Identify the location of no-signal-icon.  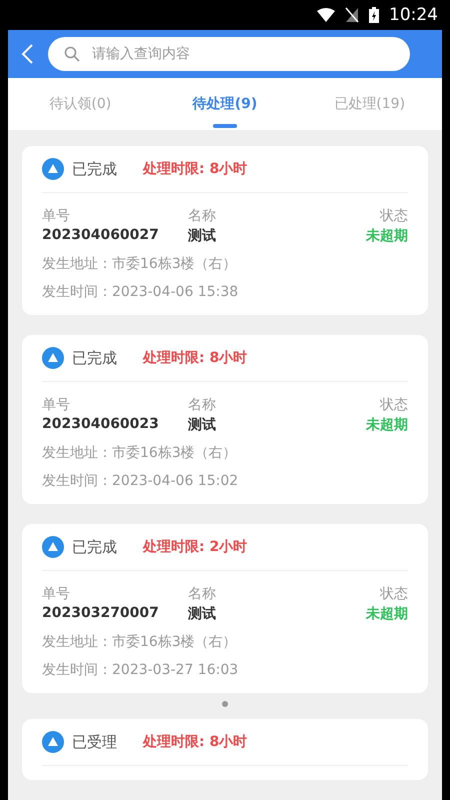
(352, 15).